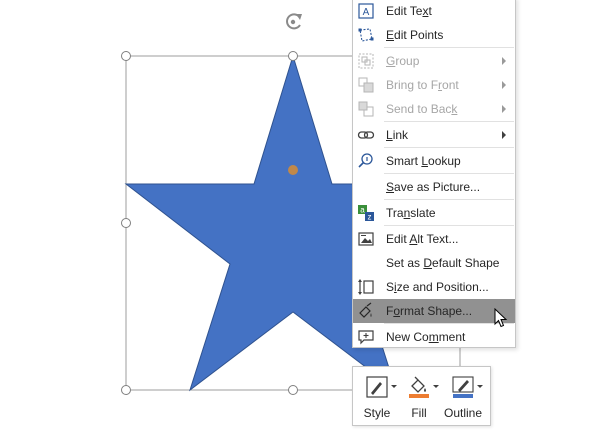  Describe the element at coordinates (434, 109) in the screenshot. I see `menu-item-send-to-back: Send to Back` at that location.